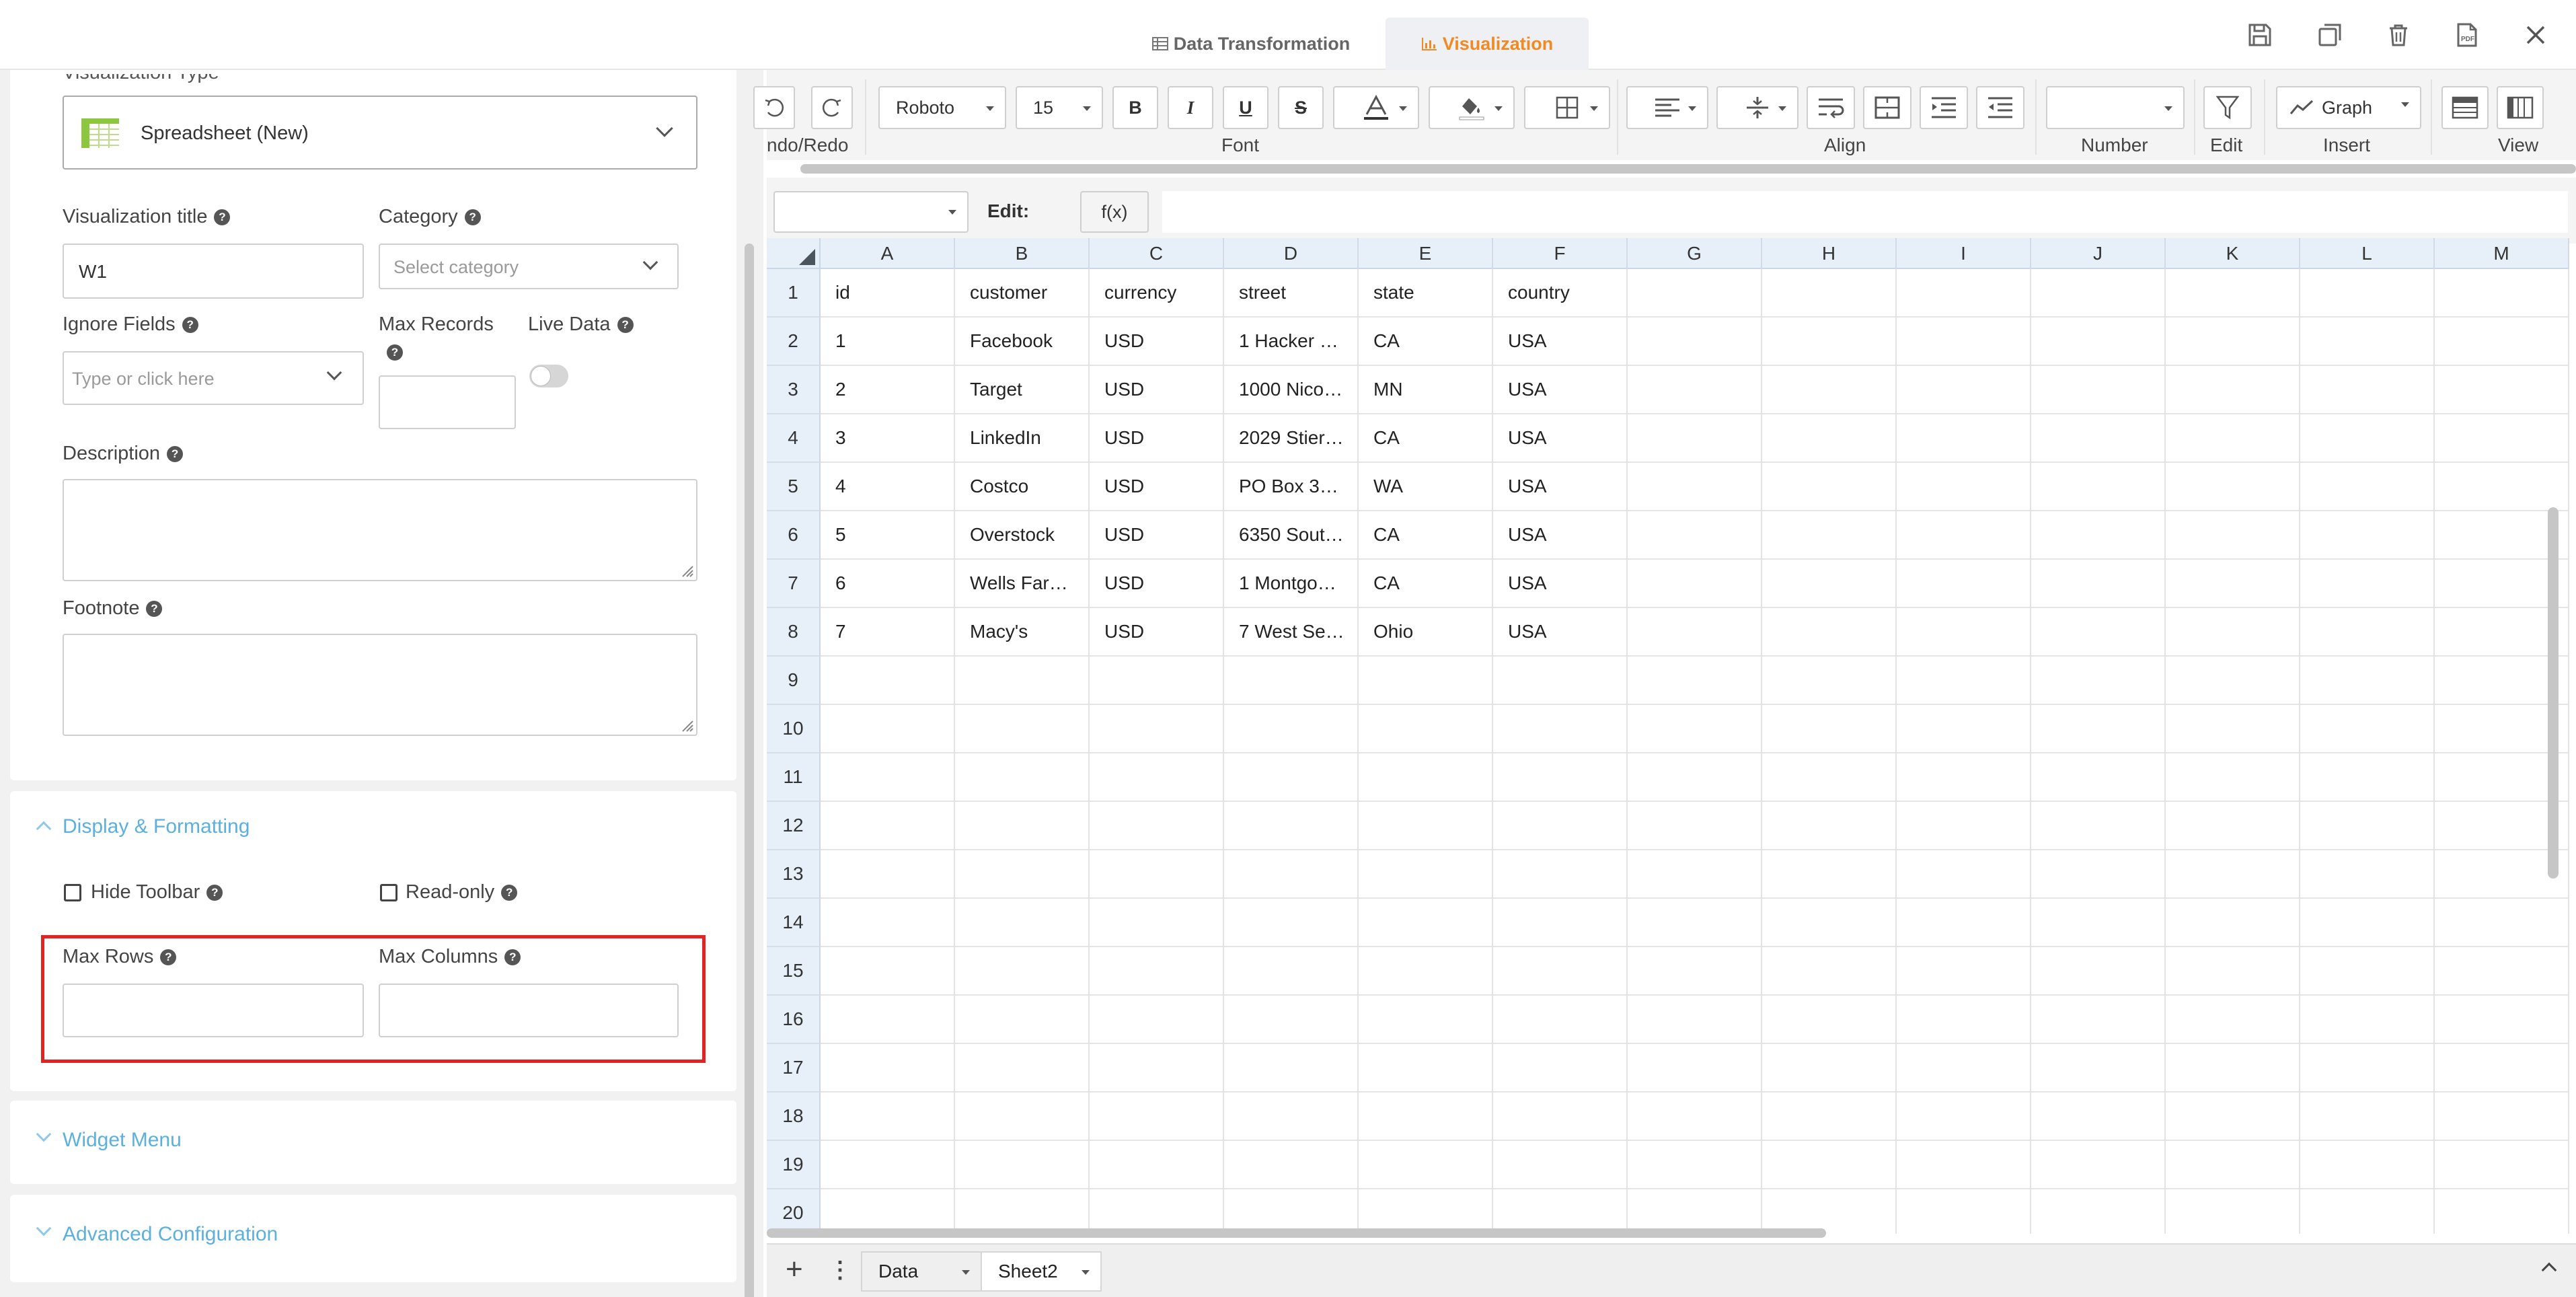 The height and width of the screenshot is (1297, 2576). Describe the element at coordinates (2260, 35) in the screenshot. I see `save-icon` at that location.